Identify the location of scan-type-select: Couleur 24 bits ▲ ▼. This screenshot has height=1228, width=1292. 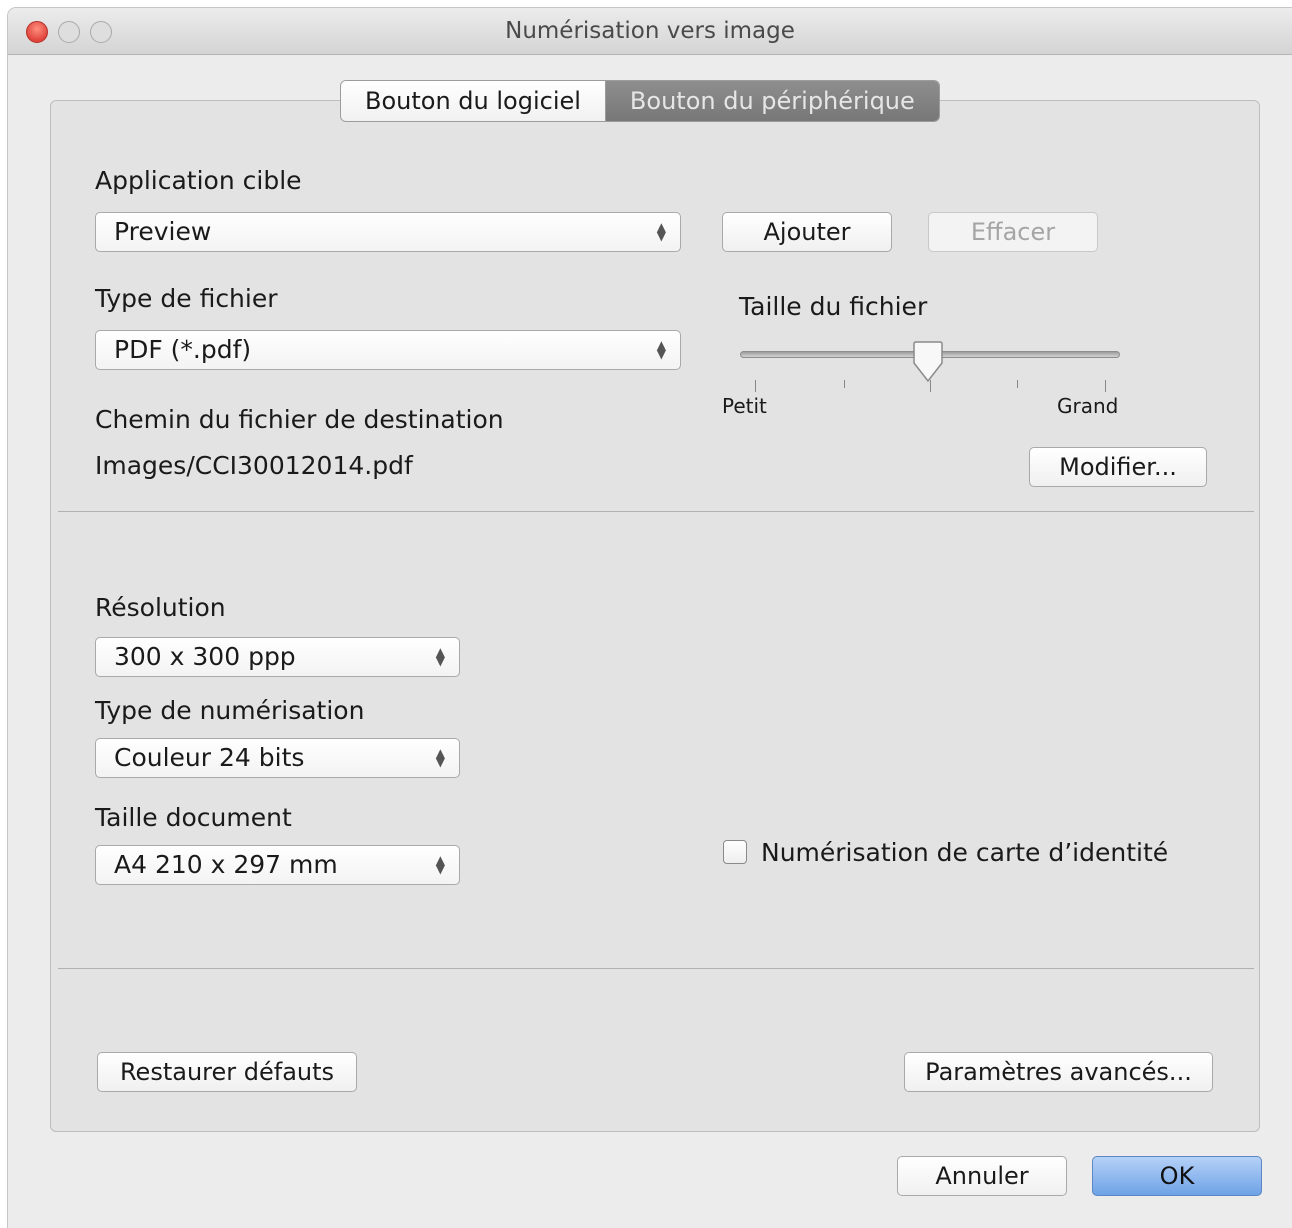
(277, 758).